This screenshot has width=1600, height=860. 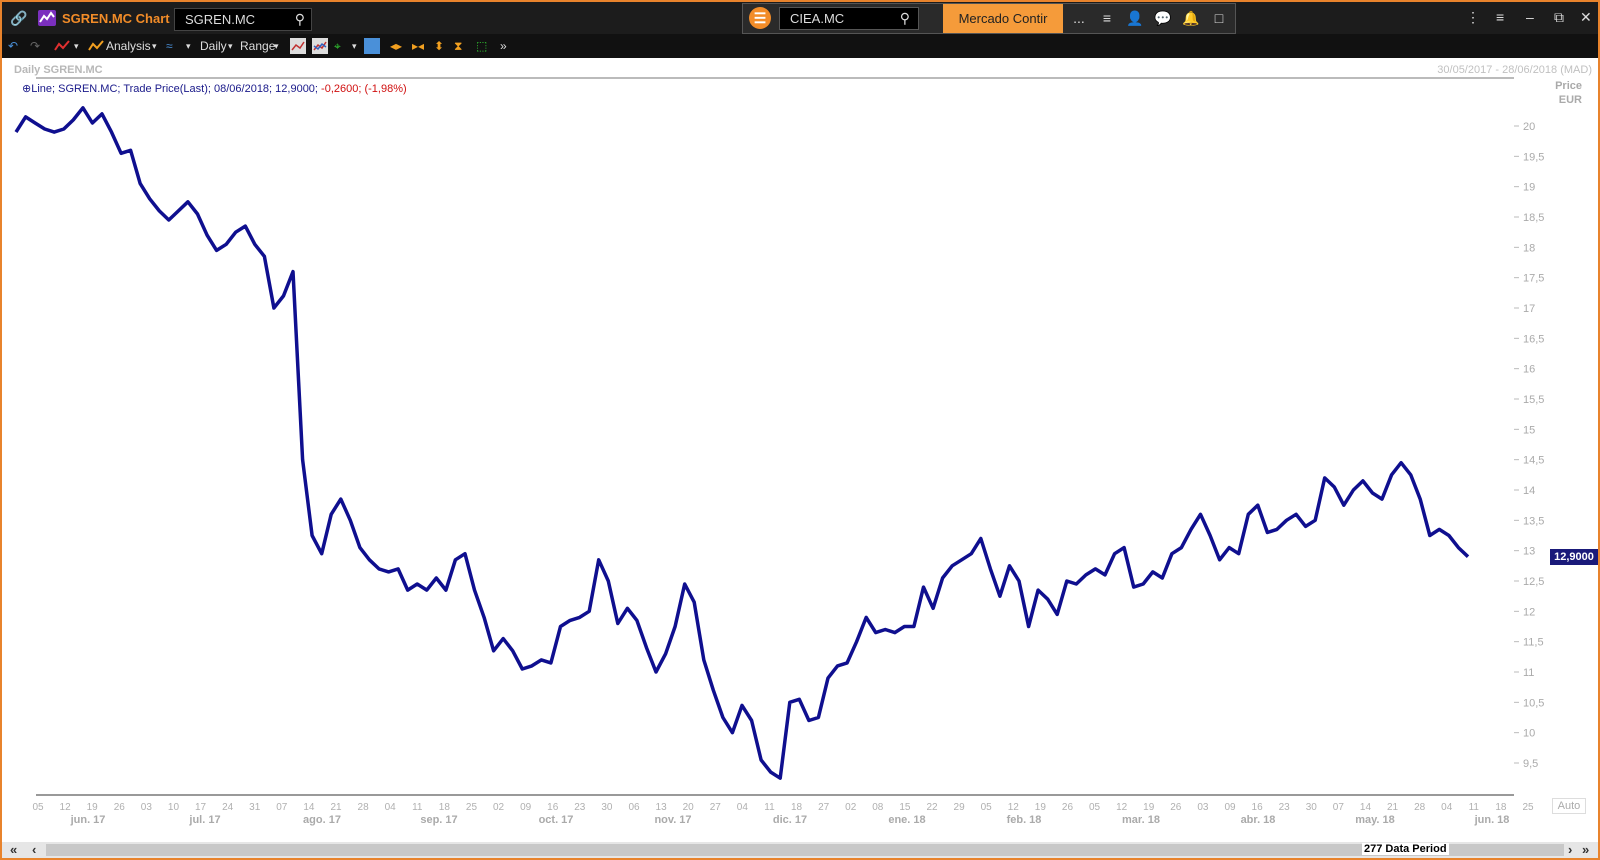 What do you see at coordinates (1191, 18) in the screenshot?
I see `bell-icon: 🔔` at bounding box center [1191, 18].